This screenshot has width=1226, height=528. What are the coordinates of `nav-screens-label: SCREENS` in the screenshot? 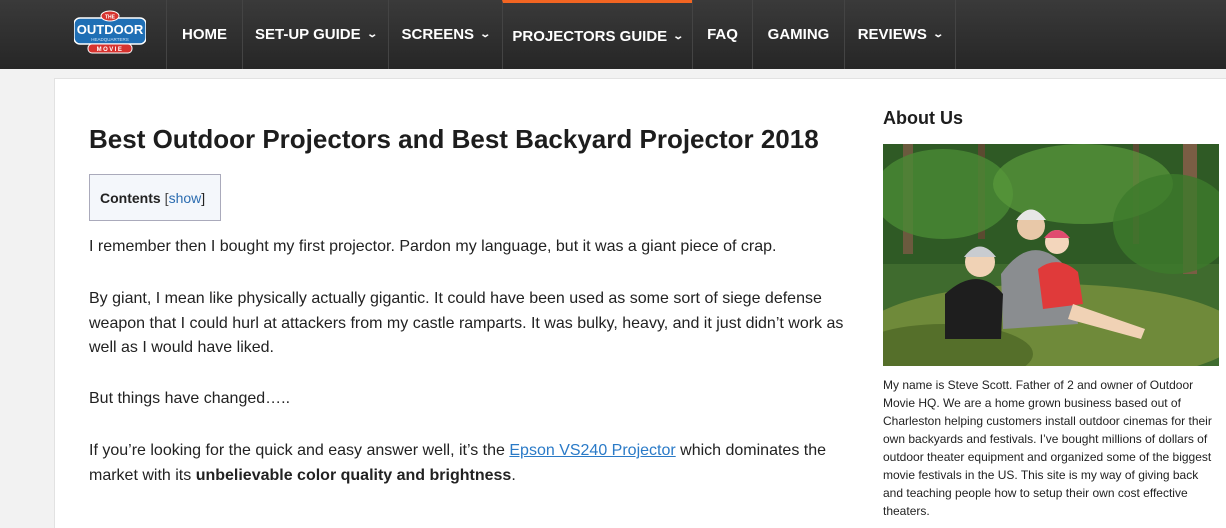 It's located at (438, 34).